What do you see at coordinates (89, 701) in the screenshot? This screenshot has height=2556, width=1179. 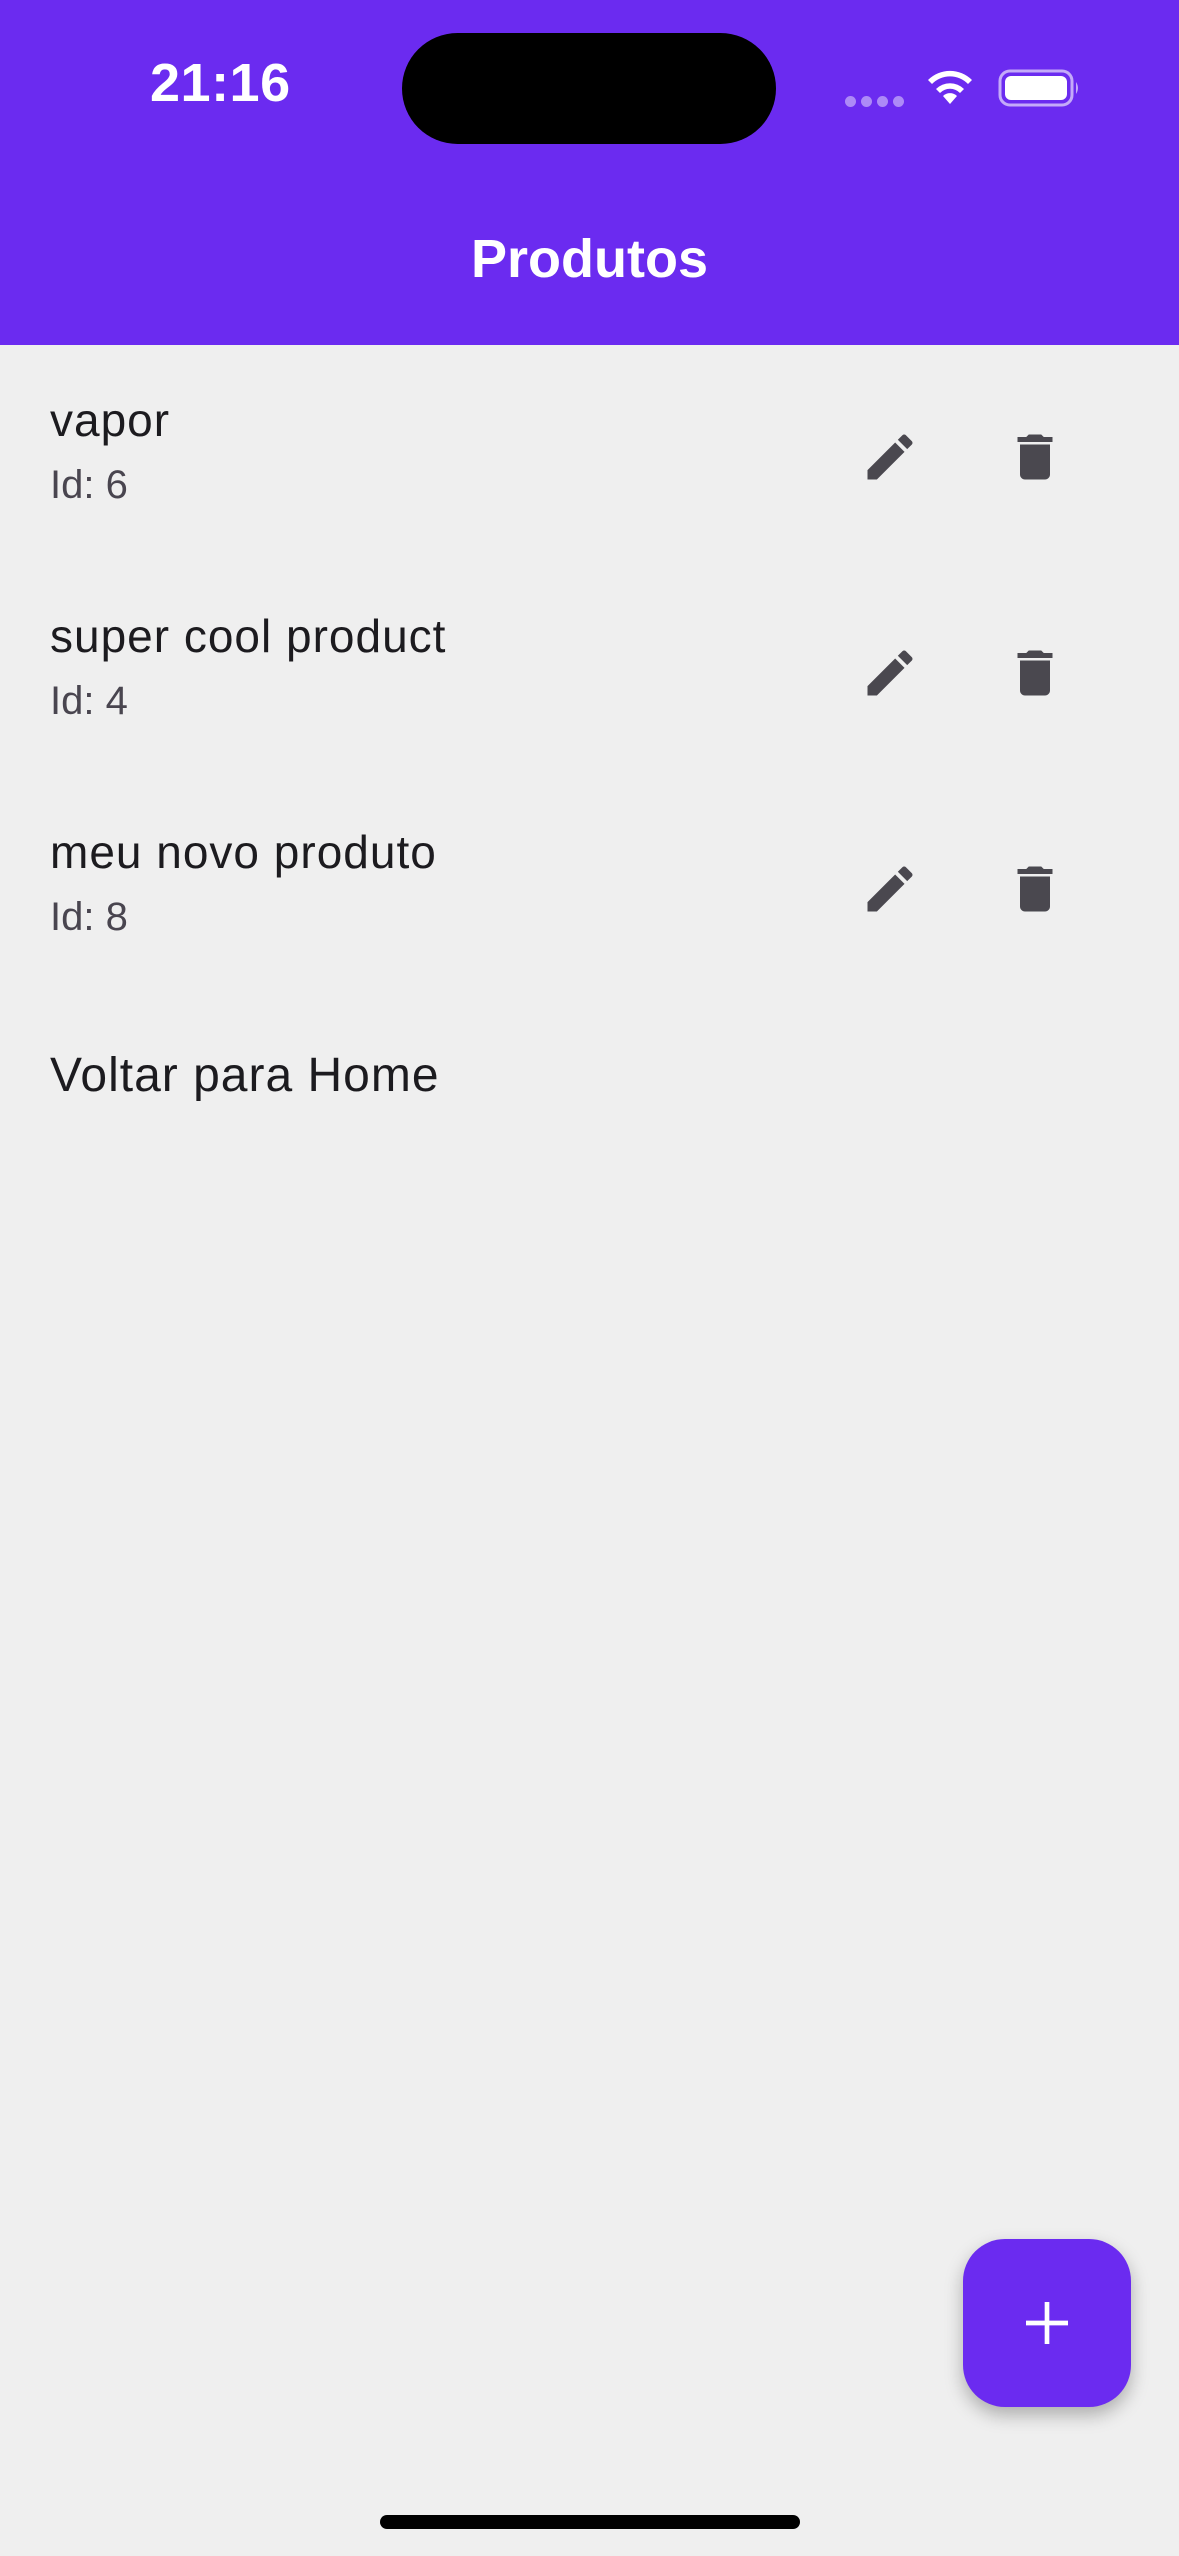 I see `product-id: Id: 4` at bounding box center [89, 701].